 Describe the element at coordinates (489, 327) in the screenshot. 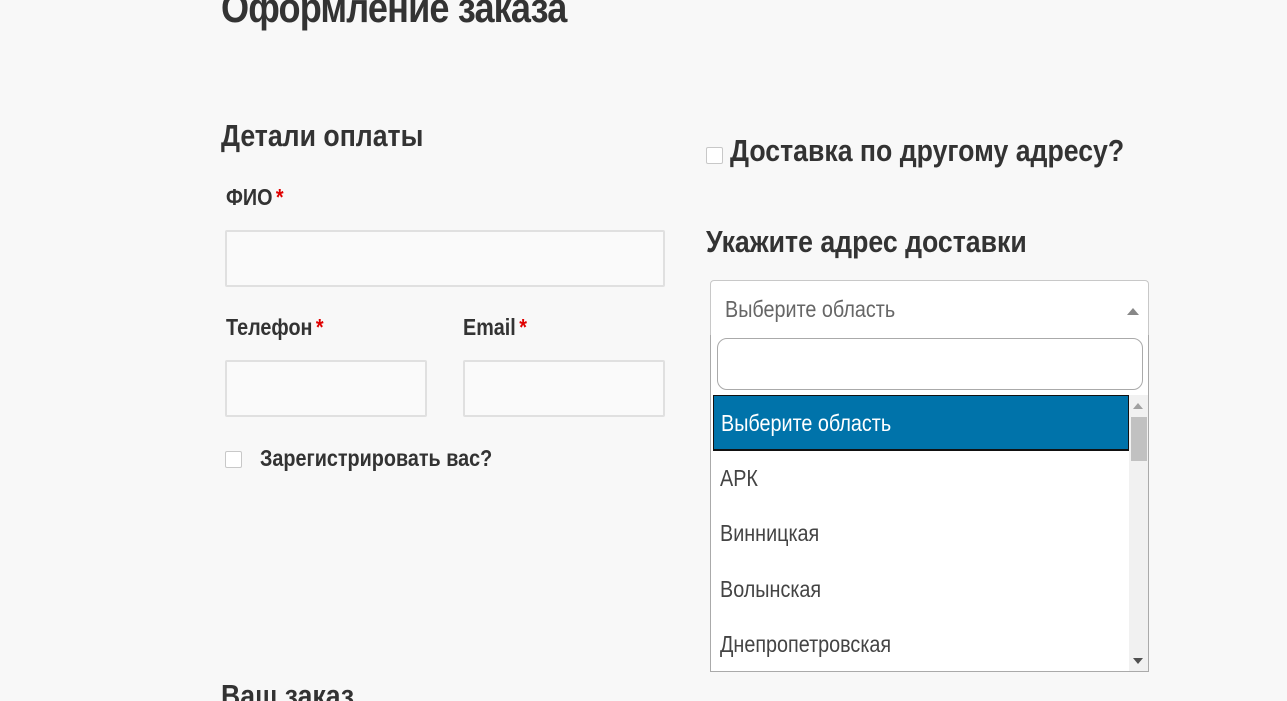

I see `email-label-text: Email` at that location.